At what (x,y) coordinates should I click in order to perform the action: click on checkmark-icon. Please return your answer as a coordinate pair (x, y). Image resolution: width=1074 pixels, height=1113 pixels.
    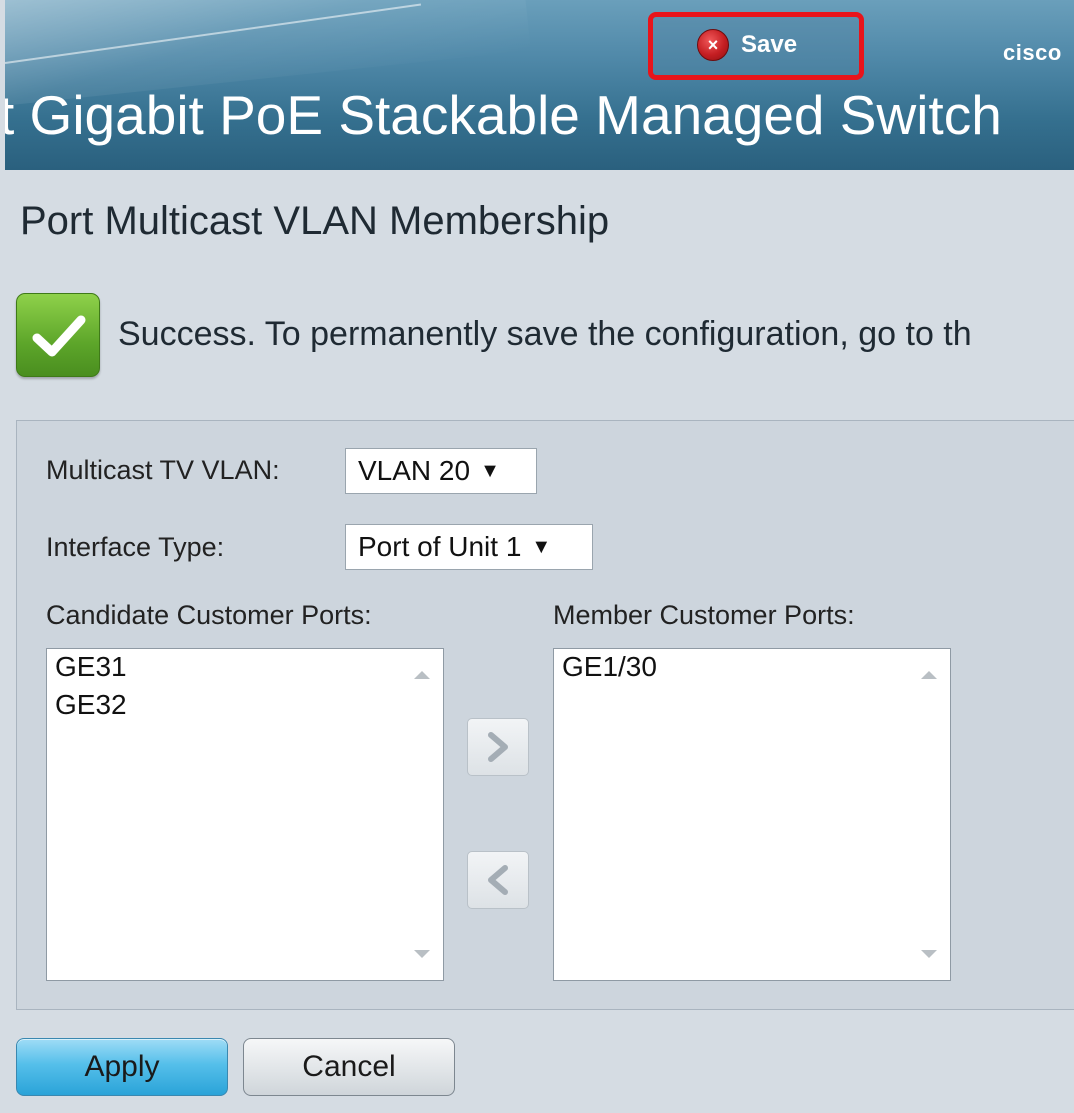
    Looking at the image, I should click on (58, 335).